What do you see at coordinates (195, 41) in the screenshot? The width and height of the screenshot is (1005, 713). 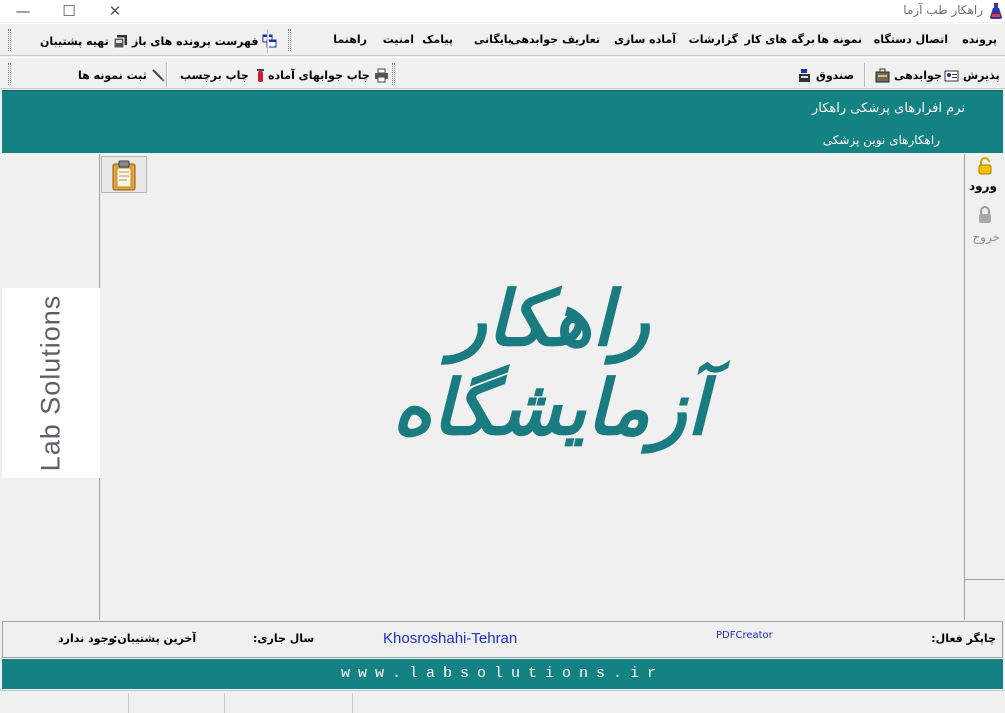 I see `open-files-list-label: فهرست پرونده های باز` at bounding box center [195, 41].